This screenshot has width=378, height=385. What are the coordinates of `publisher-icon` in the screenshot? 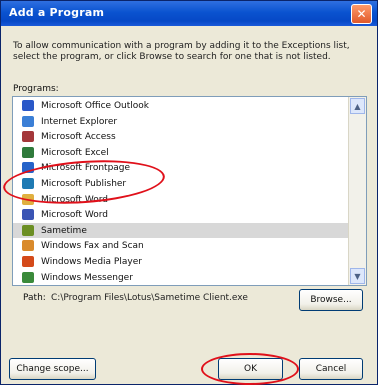 It's located at (28, 183).